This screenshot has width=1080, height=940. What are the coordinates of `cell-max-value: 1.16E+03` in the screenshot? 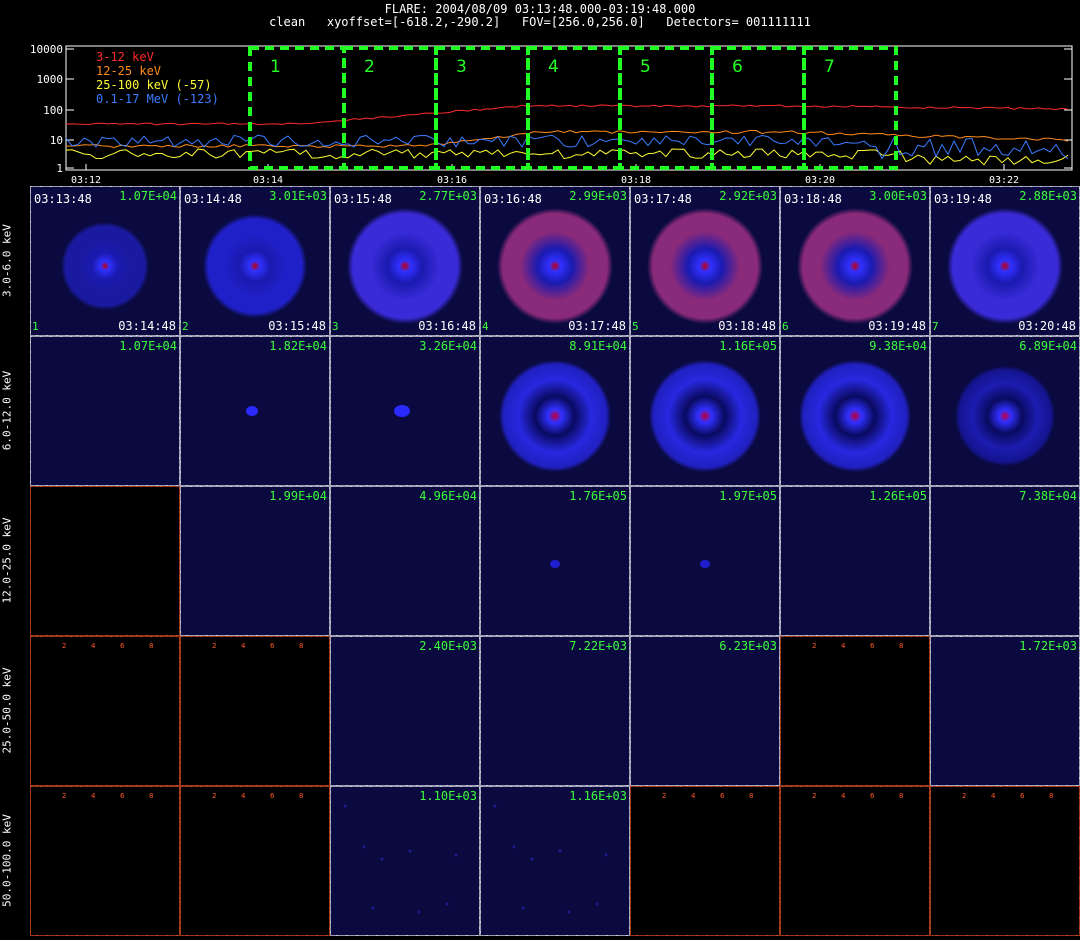 It's located at (598, 796).